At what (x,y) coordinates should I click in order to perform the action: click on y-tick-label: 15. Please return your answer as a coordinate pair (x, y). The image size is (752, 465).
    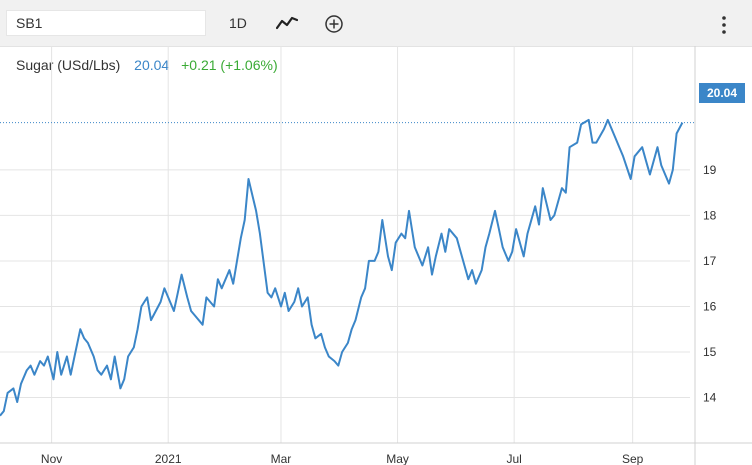
    Looking at the image, I should click on (710, 352).